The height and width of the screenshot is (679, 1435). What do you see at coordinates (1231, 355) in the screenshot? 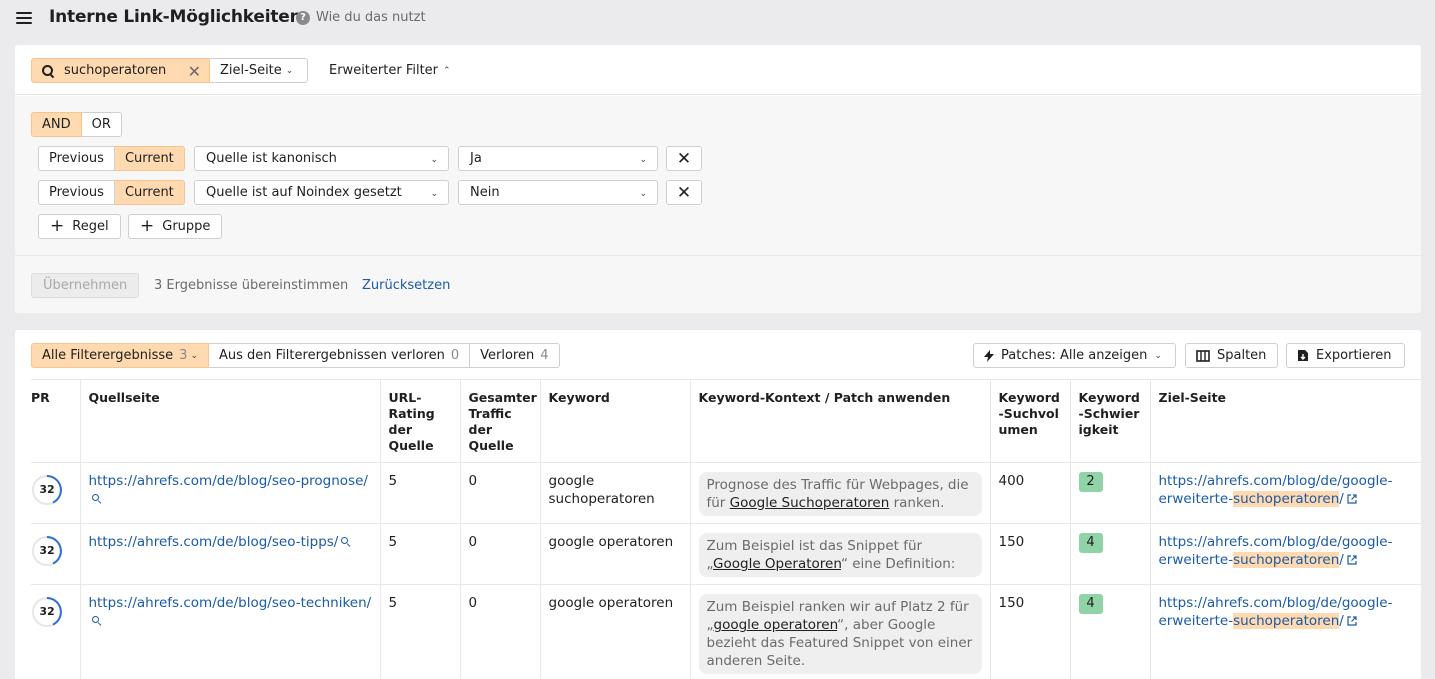
I see `columns-button: Spalten` at bounding box center [1231, 355].